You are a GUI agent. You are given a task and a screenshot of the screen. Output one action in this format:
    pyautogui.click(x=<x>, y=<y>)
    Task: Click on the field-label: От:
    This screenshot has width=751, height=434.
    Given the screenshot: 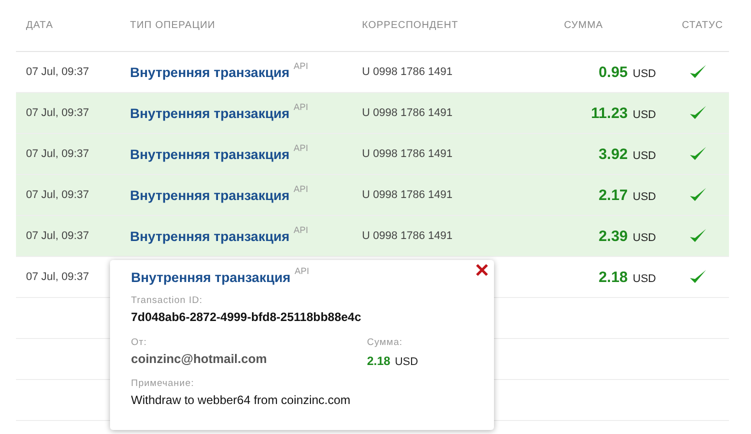 What is the action you would take?
    pyautogui.click(x=139, y=342)
    